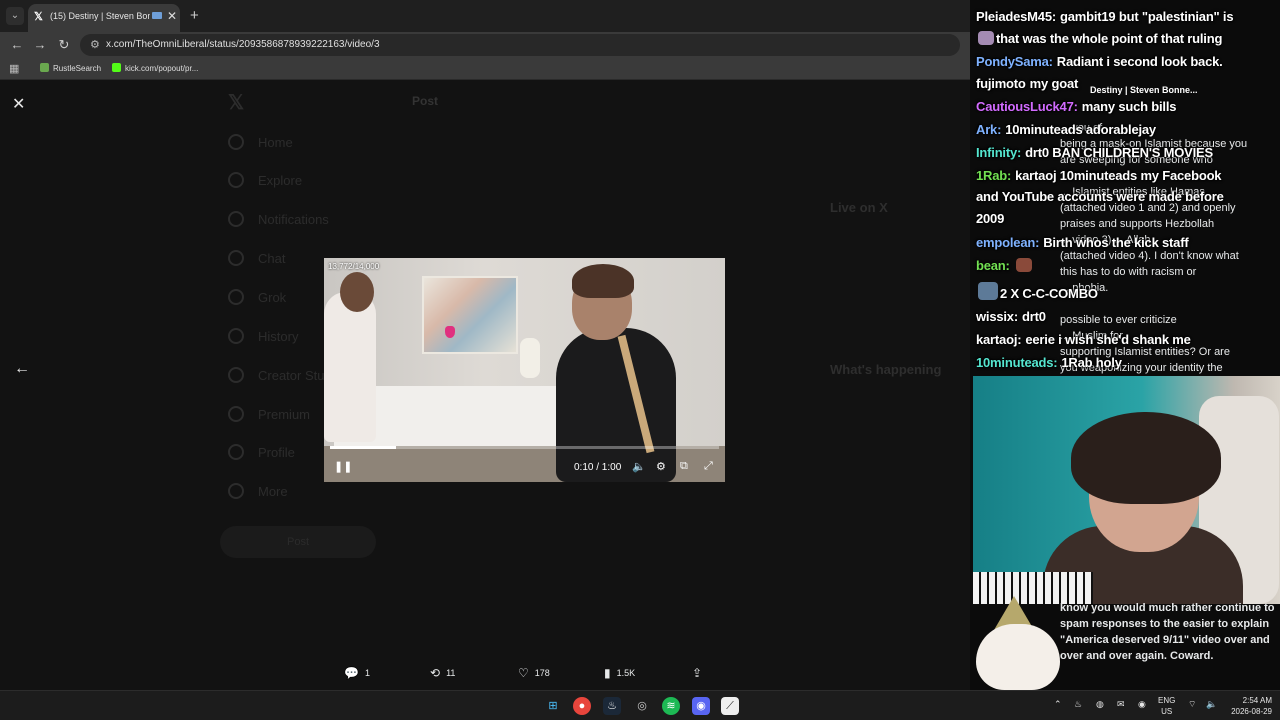 Image resolution: width=1280 pixels, height=720 pixels. What do you see at coordinates (278, 219) in the screenshot?
I see `sidebar-item-notifications: Notifications` at bounding box center [278, 219].